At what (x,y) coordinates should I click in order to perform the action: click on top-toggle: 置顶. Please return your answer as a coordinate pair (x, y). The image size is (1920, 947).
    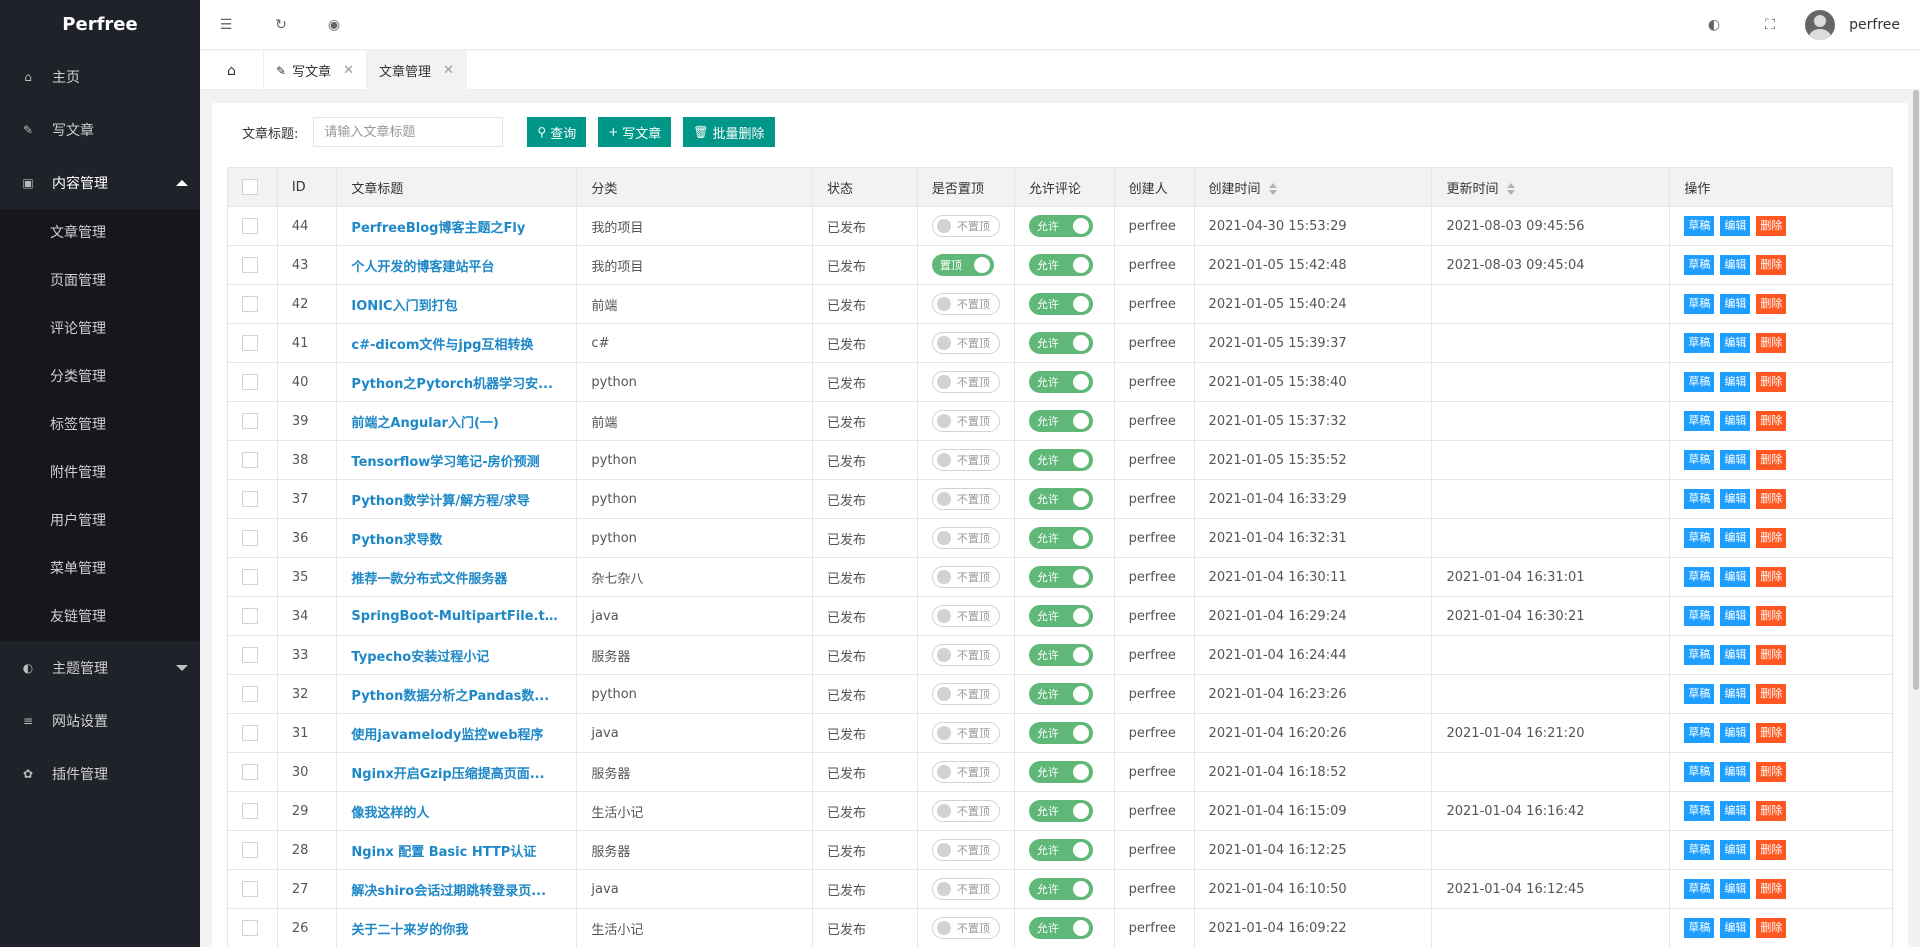
    Looking at the image, I should click on (962, 265).